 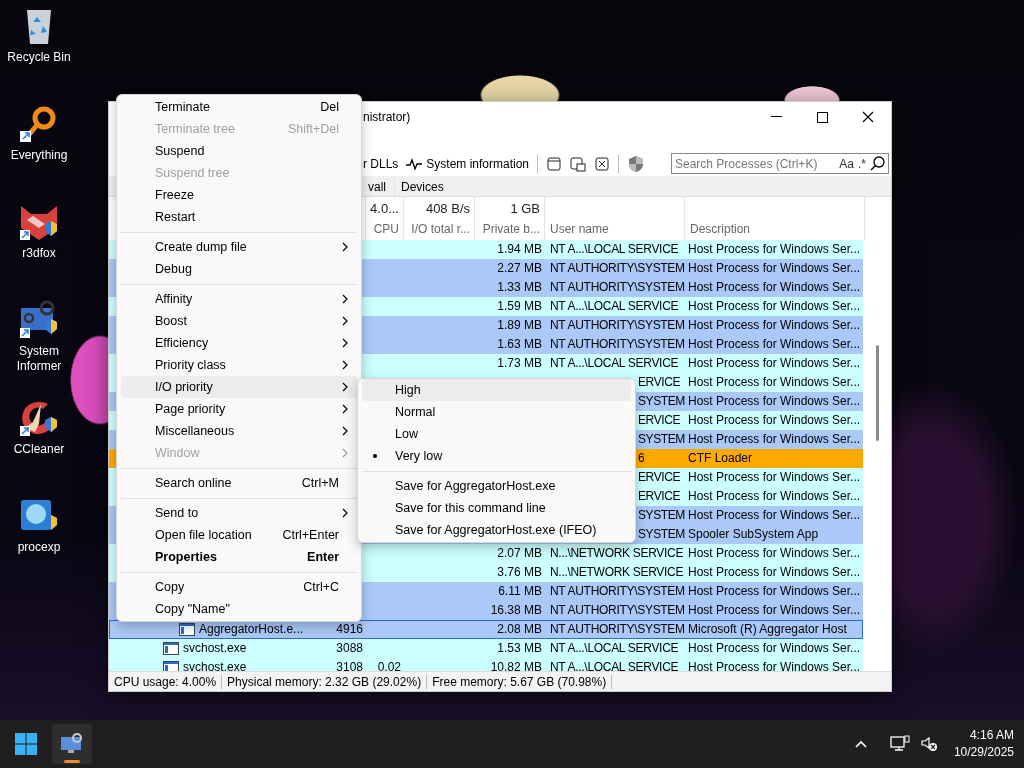 What do you see at coordinates (496, 434) in the screenshot?
I see `menu-item: Low` at bounding box center [496, 434].